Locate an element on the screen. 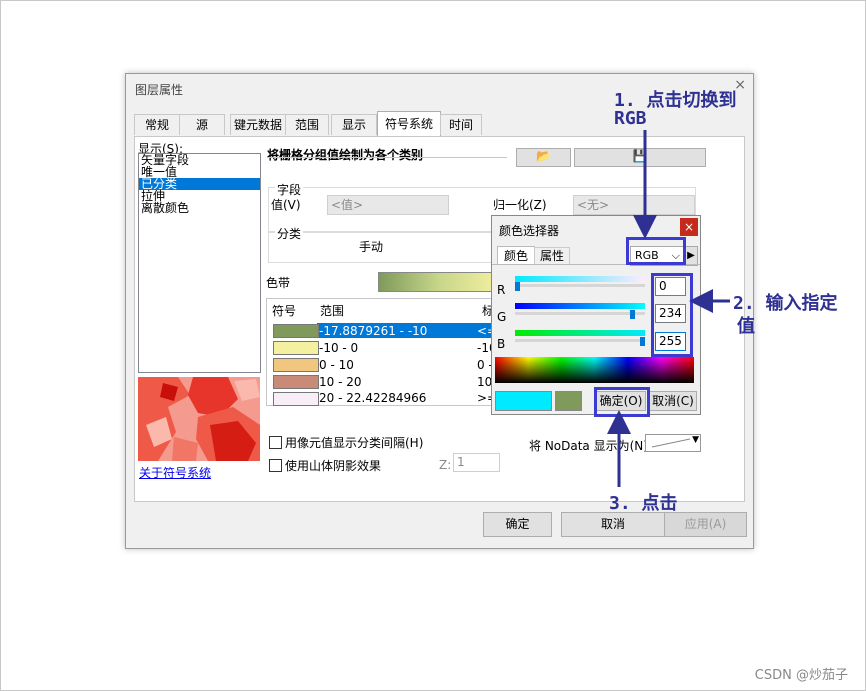  annotation-step2-line2: 值 is located at coordinates (746, 326).